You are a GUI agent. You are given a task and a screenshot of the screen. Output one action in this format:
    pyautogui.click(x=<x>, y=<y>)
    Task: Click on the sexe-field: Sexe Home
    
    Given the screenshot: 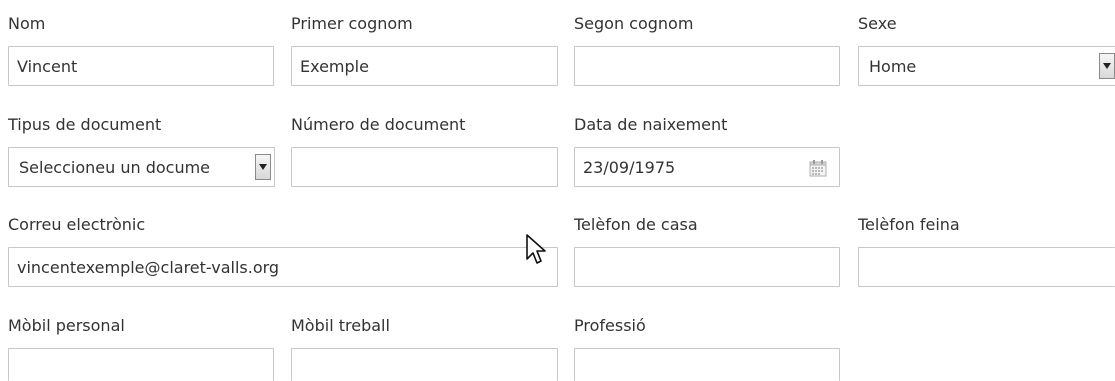 What is the action you would take?
    pyautogui.click(x=986, y=54)
    